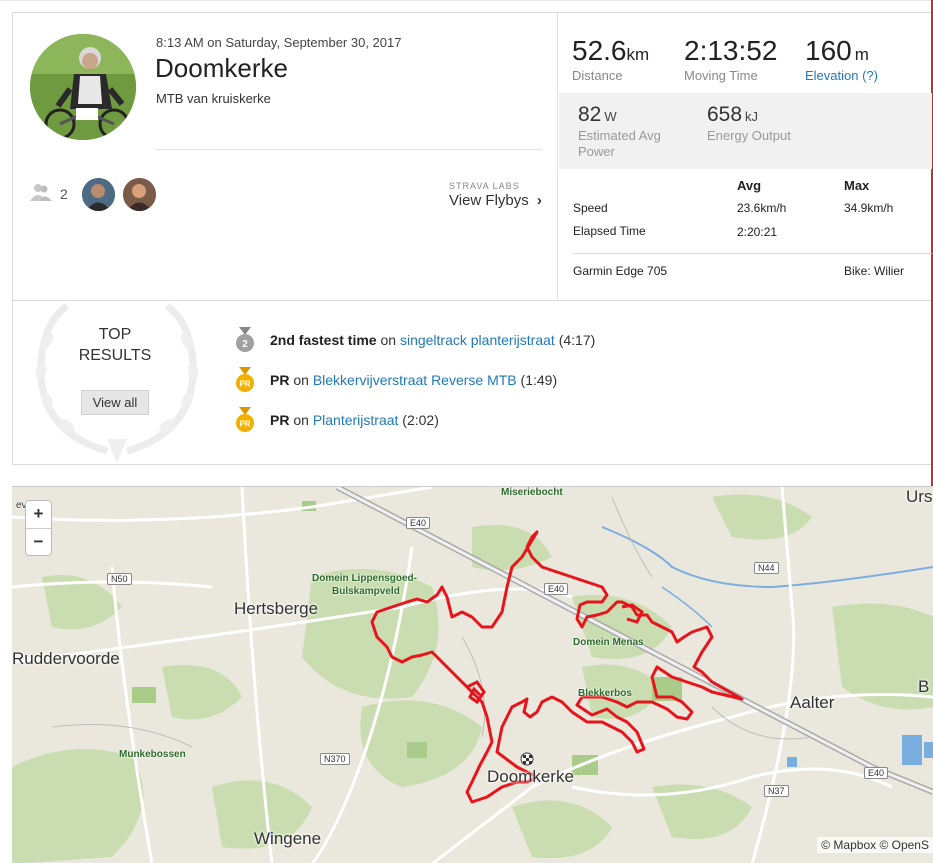  I want to click on road-shield: N37, so click(776, 791).